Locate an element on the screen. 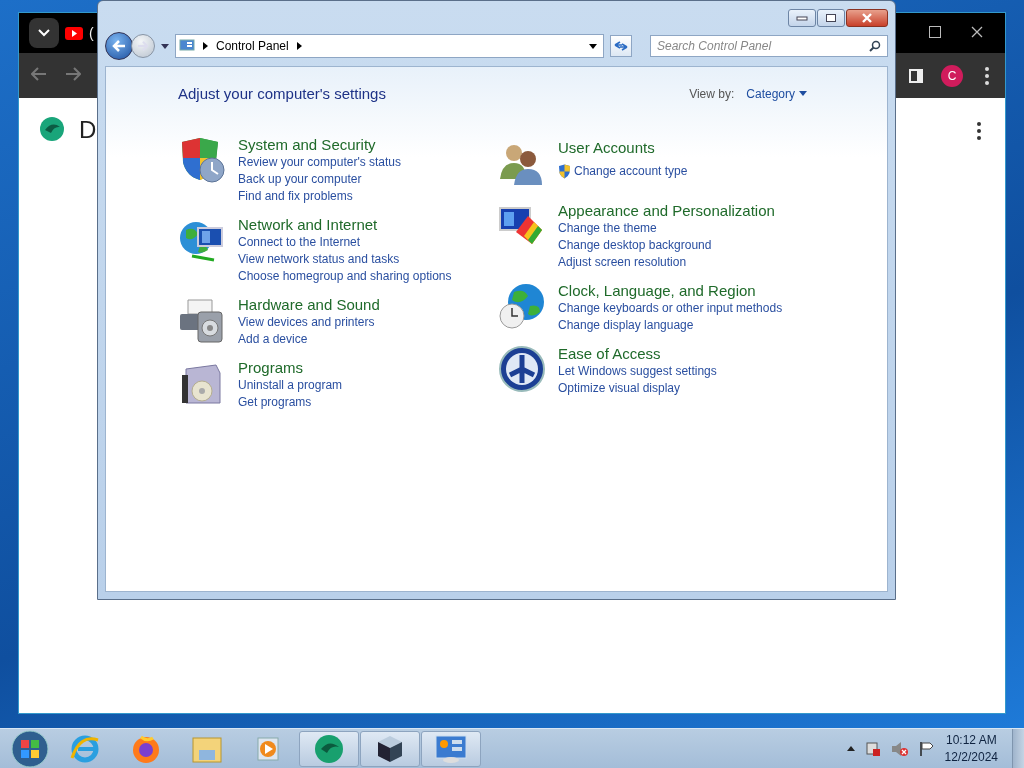 The height and width of the screenshot is (768, 1024). task-link: Adjust screen resolution is located at coordinates (622, 262).